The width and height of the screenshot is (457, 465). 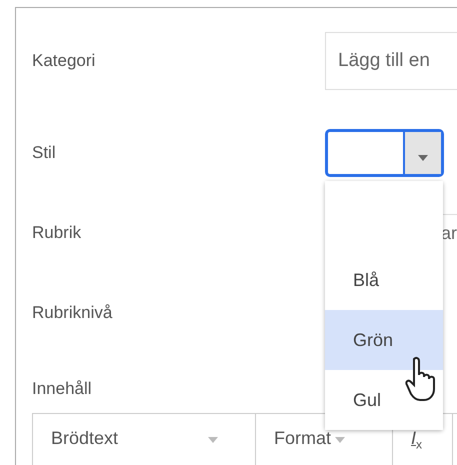 I want to click on dropdown-option: Grön, so click(x=384, y=340).